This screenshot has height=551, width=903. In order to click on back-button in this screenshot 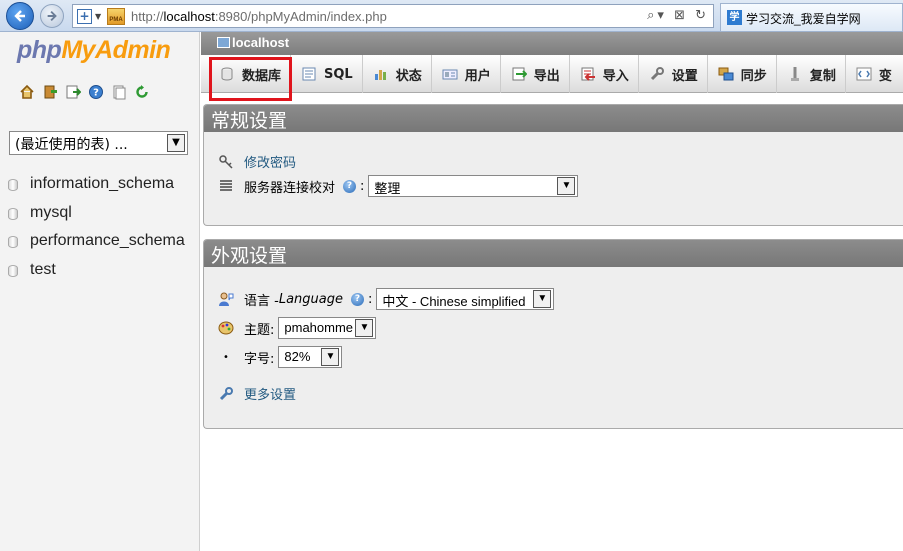, I will do `click(20, 16)`.